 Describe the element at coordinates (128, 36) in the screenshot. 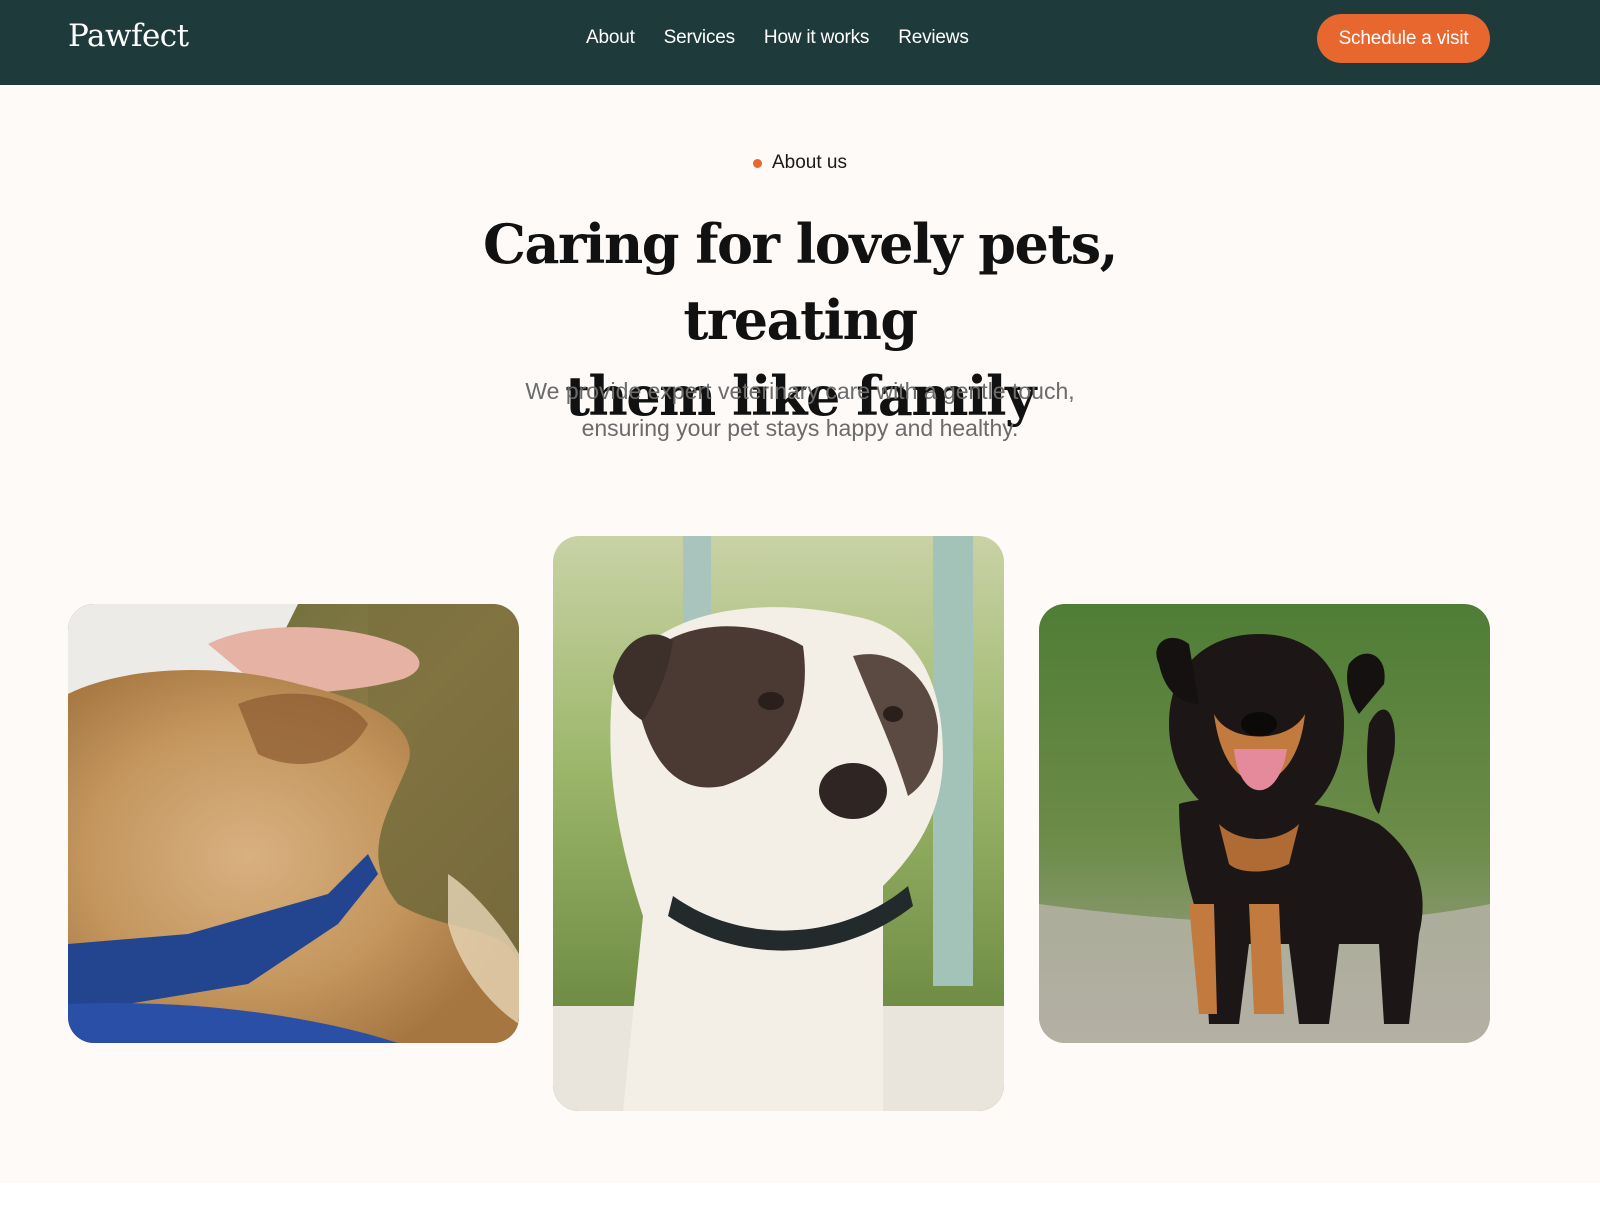

I see `brand-logo: Pawfect` at that location.